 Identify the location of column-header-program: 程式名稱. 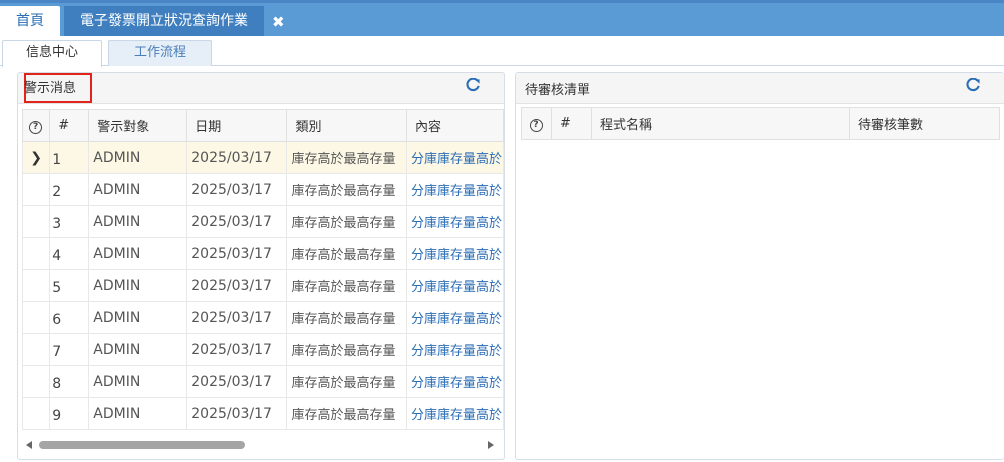
(720, 123).